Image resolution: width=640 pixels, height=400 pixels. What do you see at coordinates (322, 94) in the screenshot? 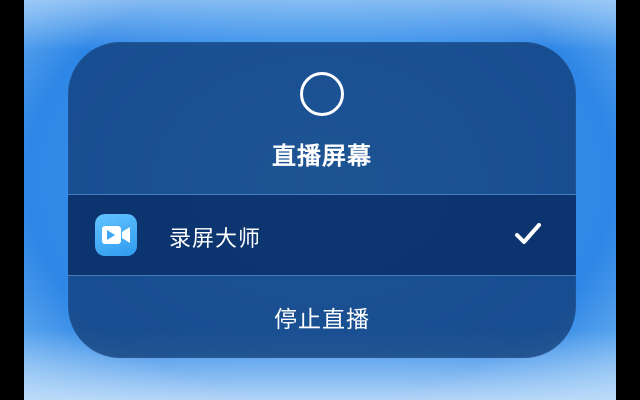
I see `record-ring-icon` at bounding box center [322, 94].